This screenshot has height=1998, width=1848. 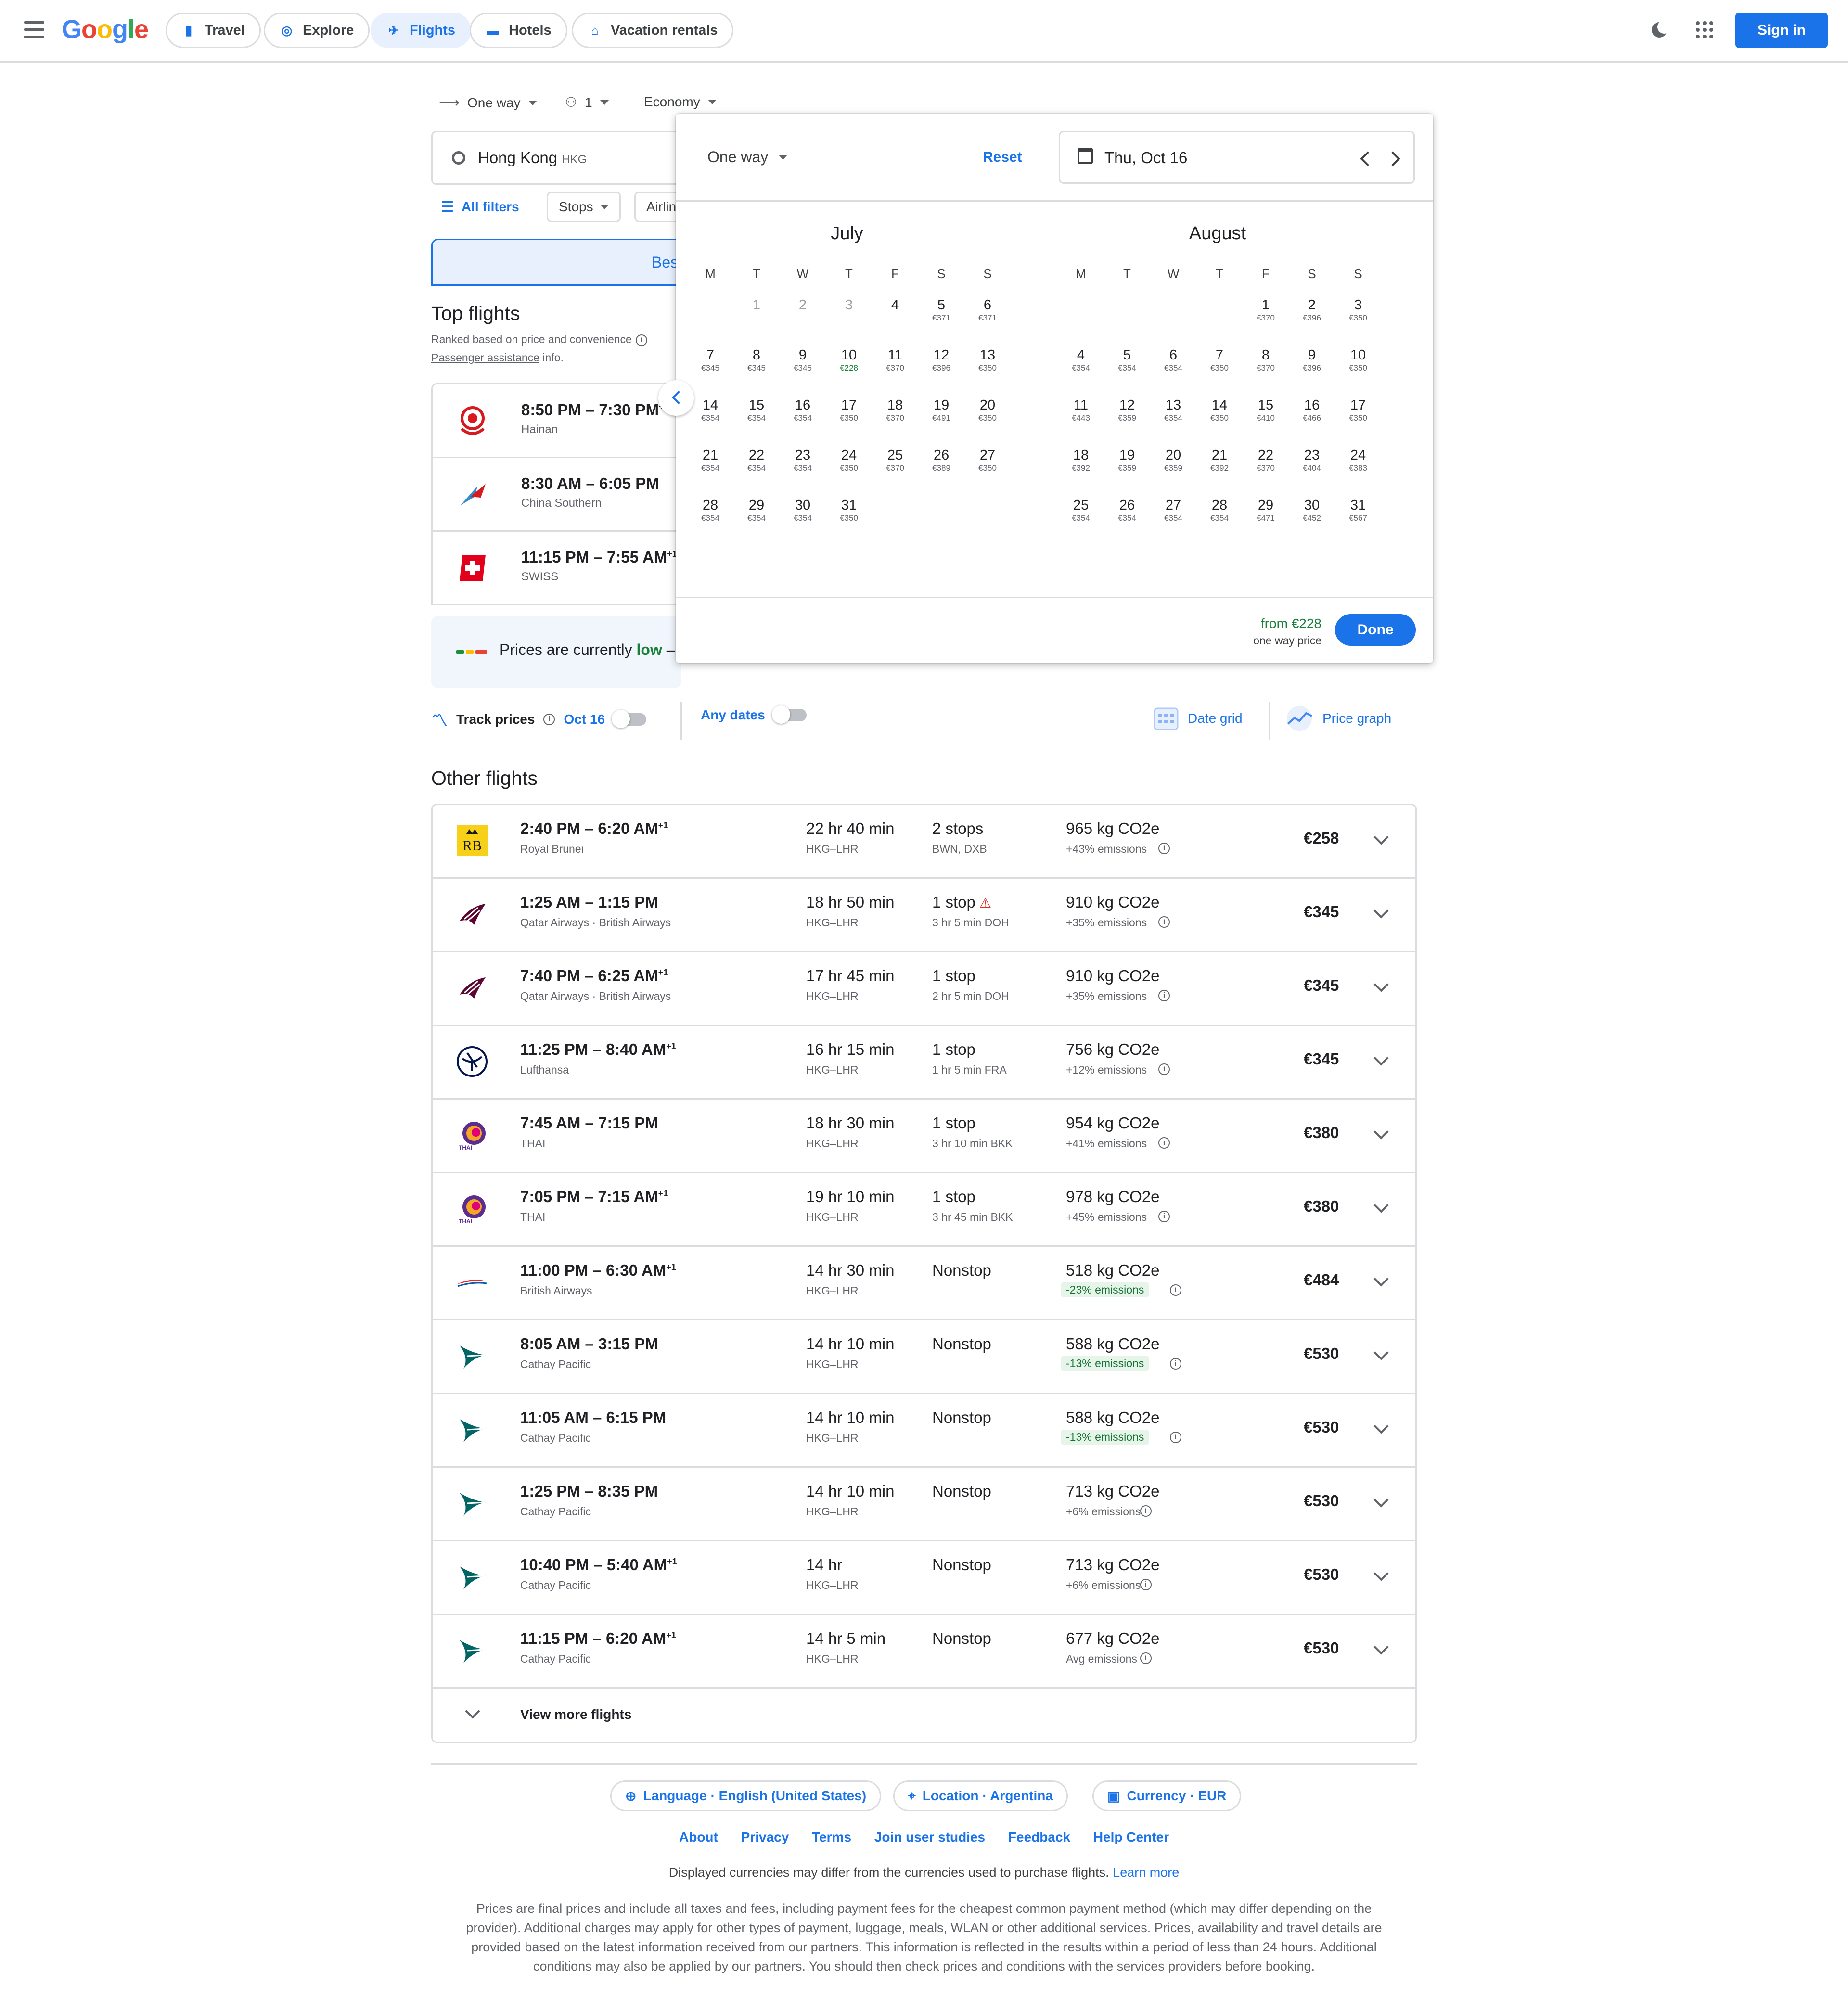 I want to click on calendar-day: 16 €466, so click(x=1312, y=410).